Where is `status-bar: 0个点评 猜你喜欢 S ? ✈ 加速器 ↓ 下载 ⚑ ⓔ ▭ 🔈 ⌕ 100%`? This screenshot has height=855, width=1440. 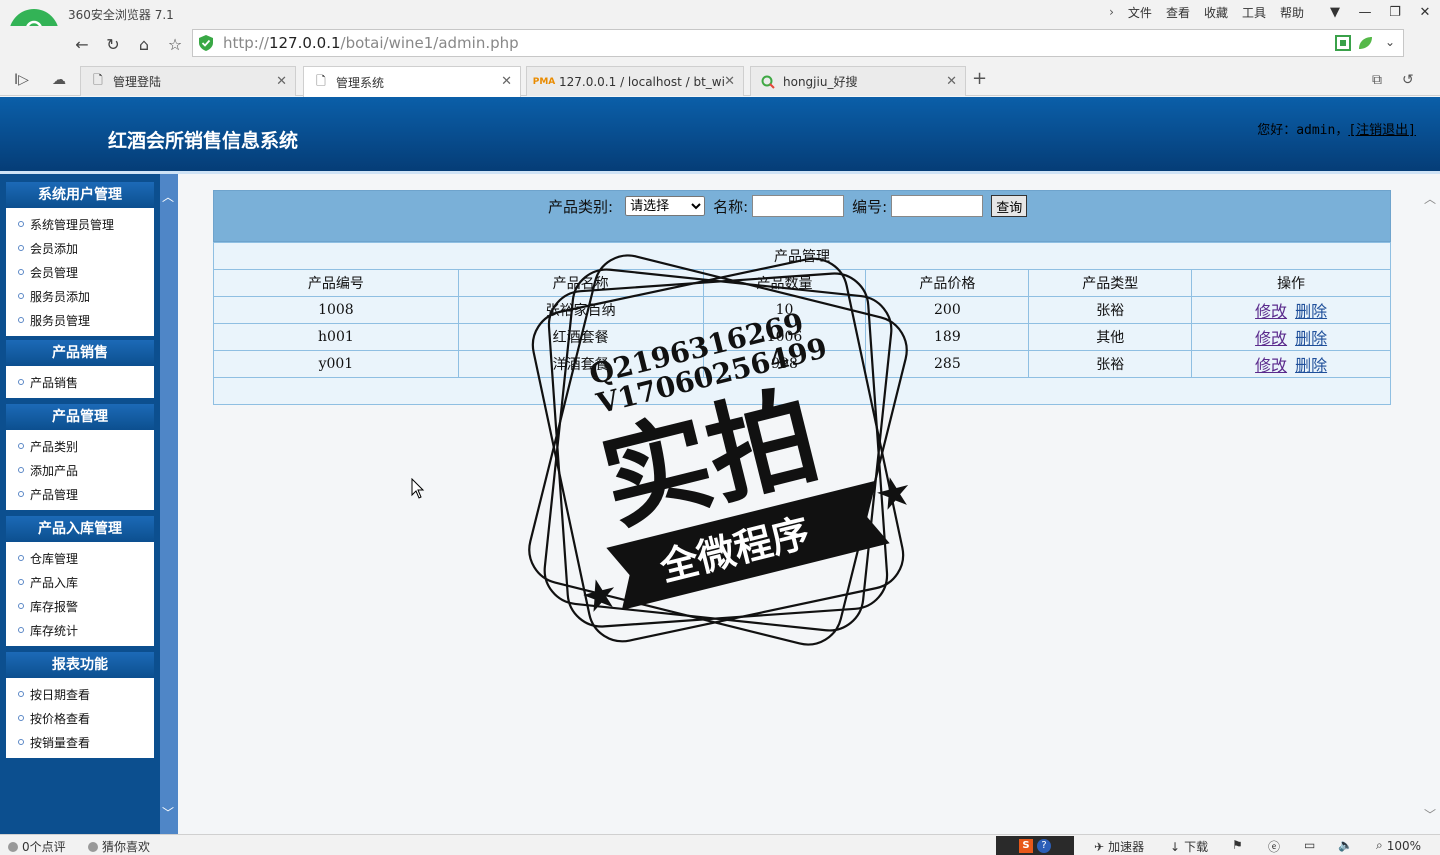
status-bar: 0个点评 猜你喜欢 S ? ✈ 加速器 ↓ 下载 ⚑ ⓔ ▭ 🔈 ⌕ 100% is located at coordinates (720, 844).